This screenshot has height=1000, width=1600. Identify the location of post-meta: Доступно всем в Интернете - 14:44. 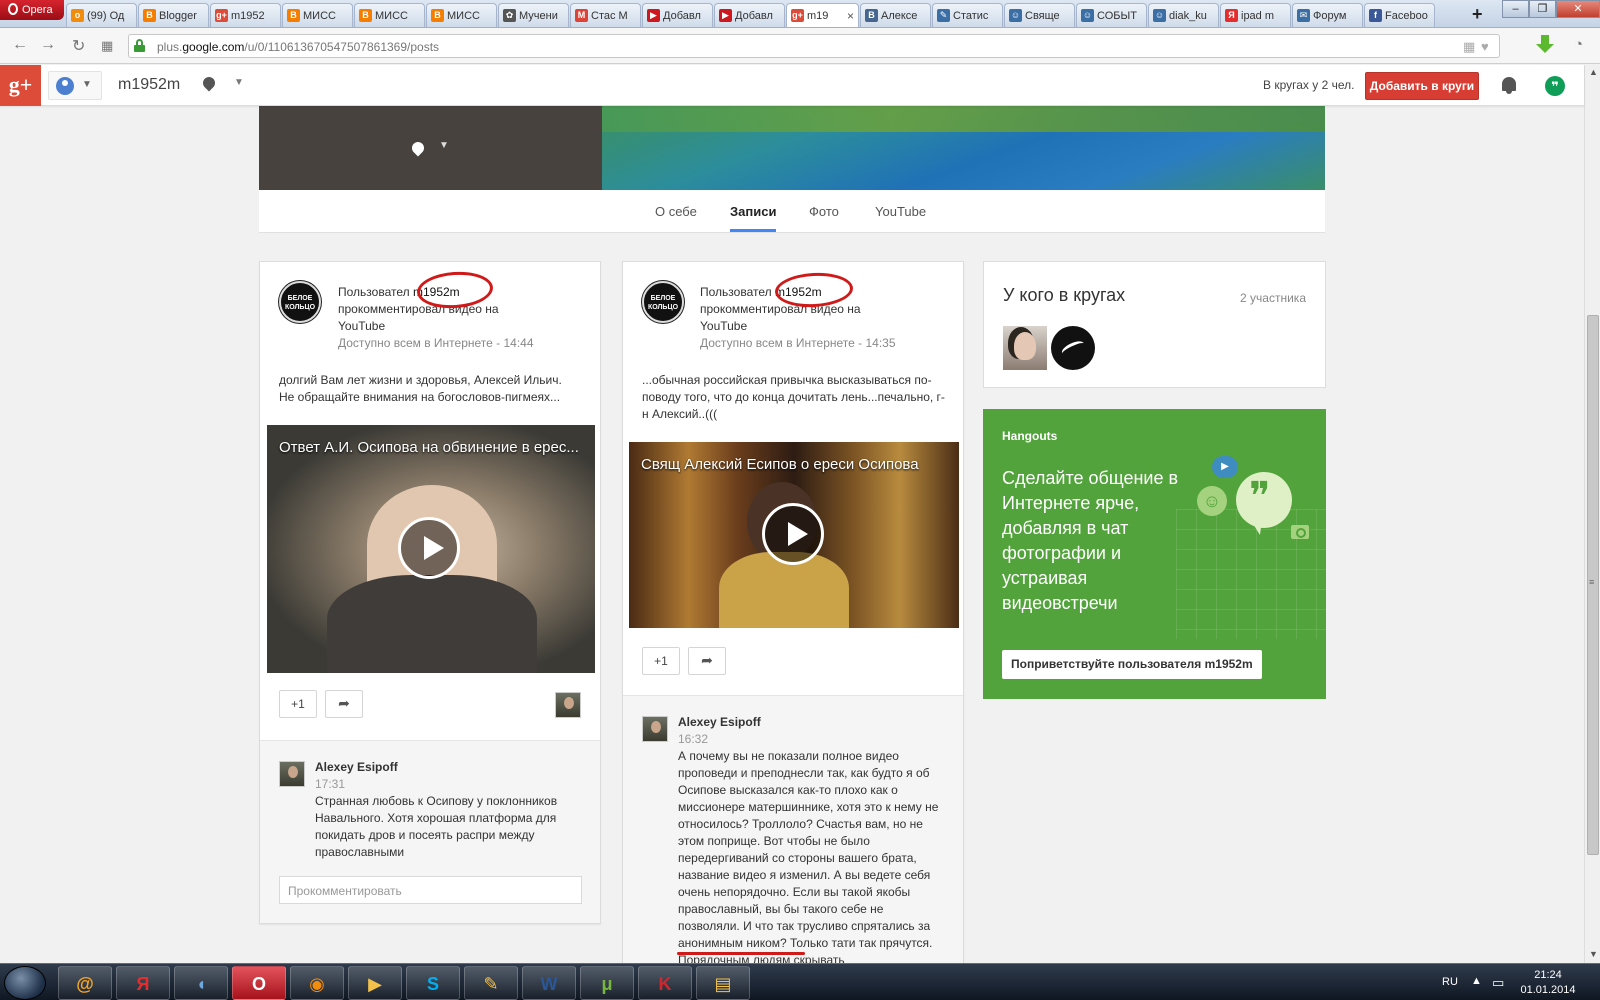
(436, 343).